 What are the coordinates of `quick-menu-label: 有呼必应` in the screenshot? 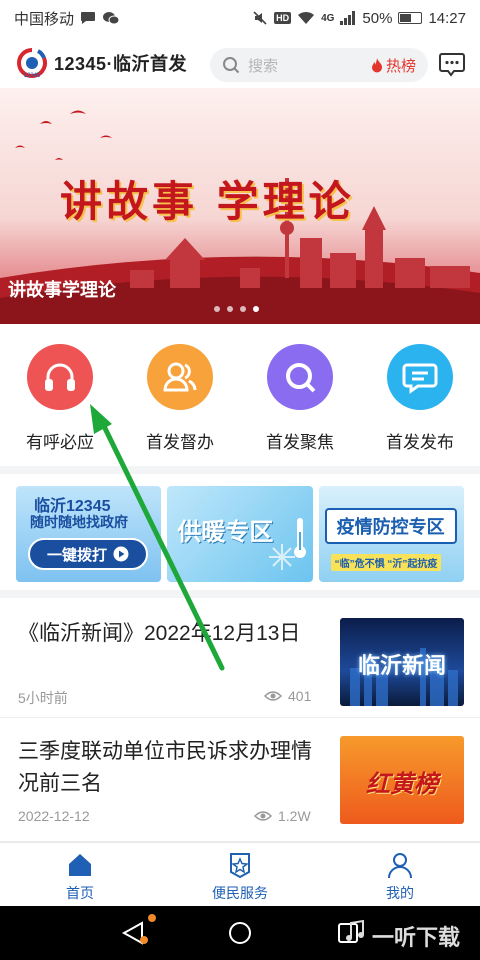 It's located at (60, 442).